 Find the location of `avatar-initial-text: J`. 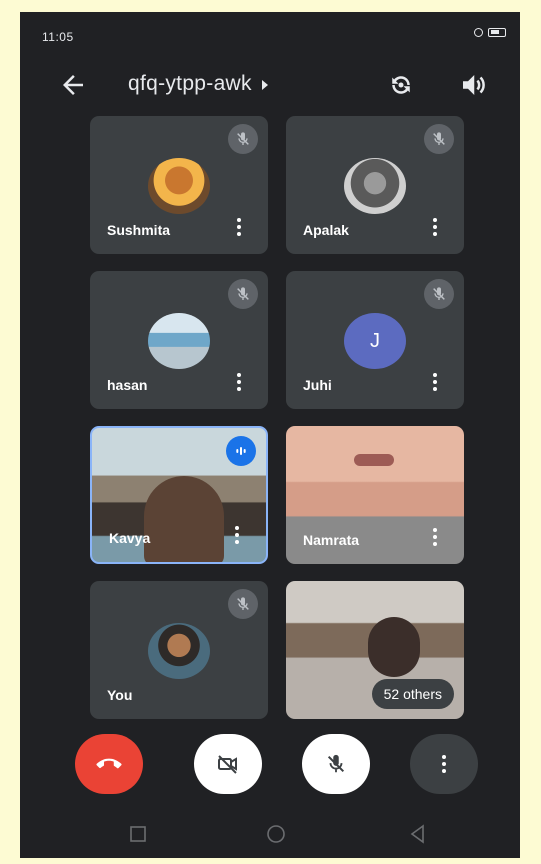

avatar-initial-text: J is located at coordinates (375, 340).